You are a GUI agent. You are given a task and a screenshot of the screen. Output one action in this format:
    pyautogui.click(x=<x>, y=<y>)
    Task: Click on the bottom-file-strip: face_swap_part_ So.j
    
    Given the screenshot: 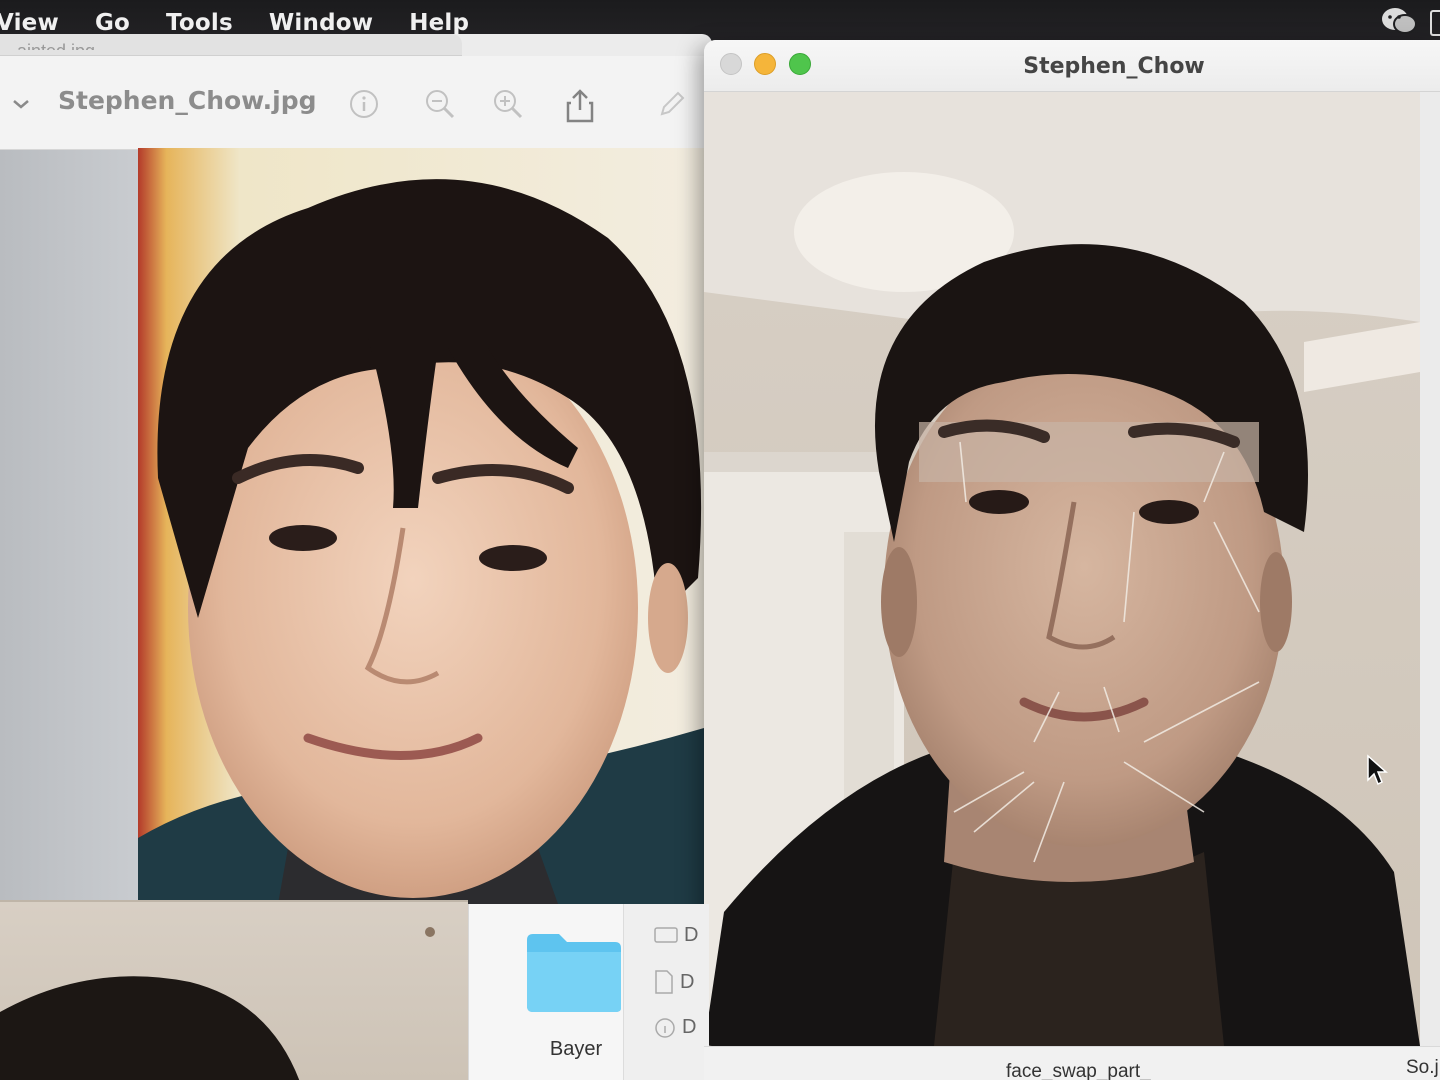 What is the action you would take?
    pyautogui.click(x=1072, y=1063)
    